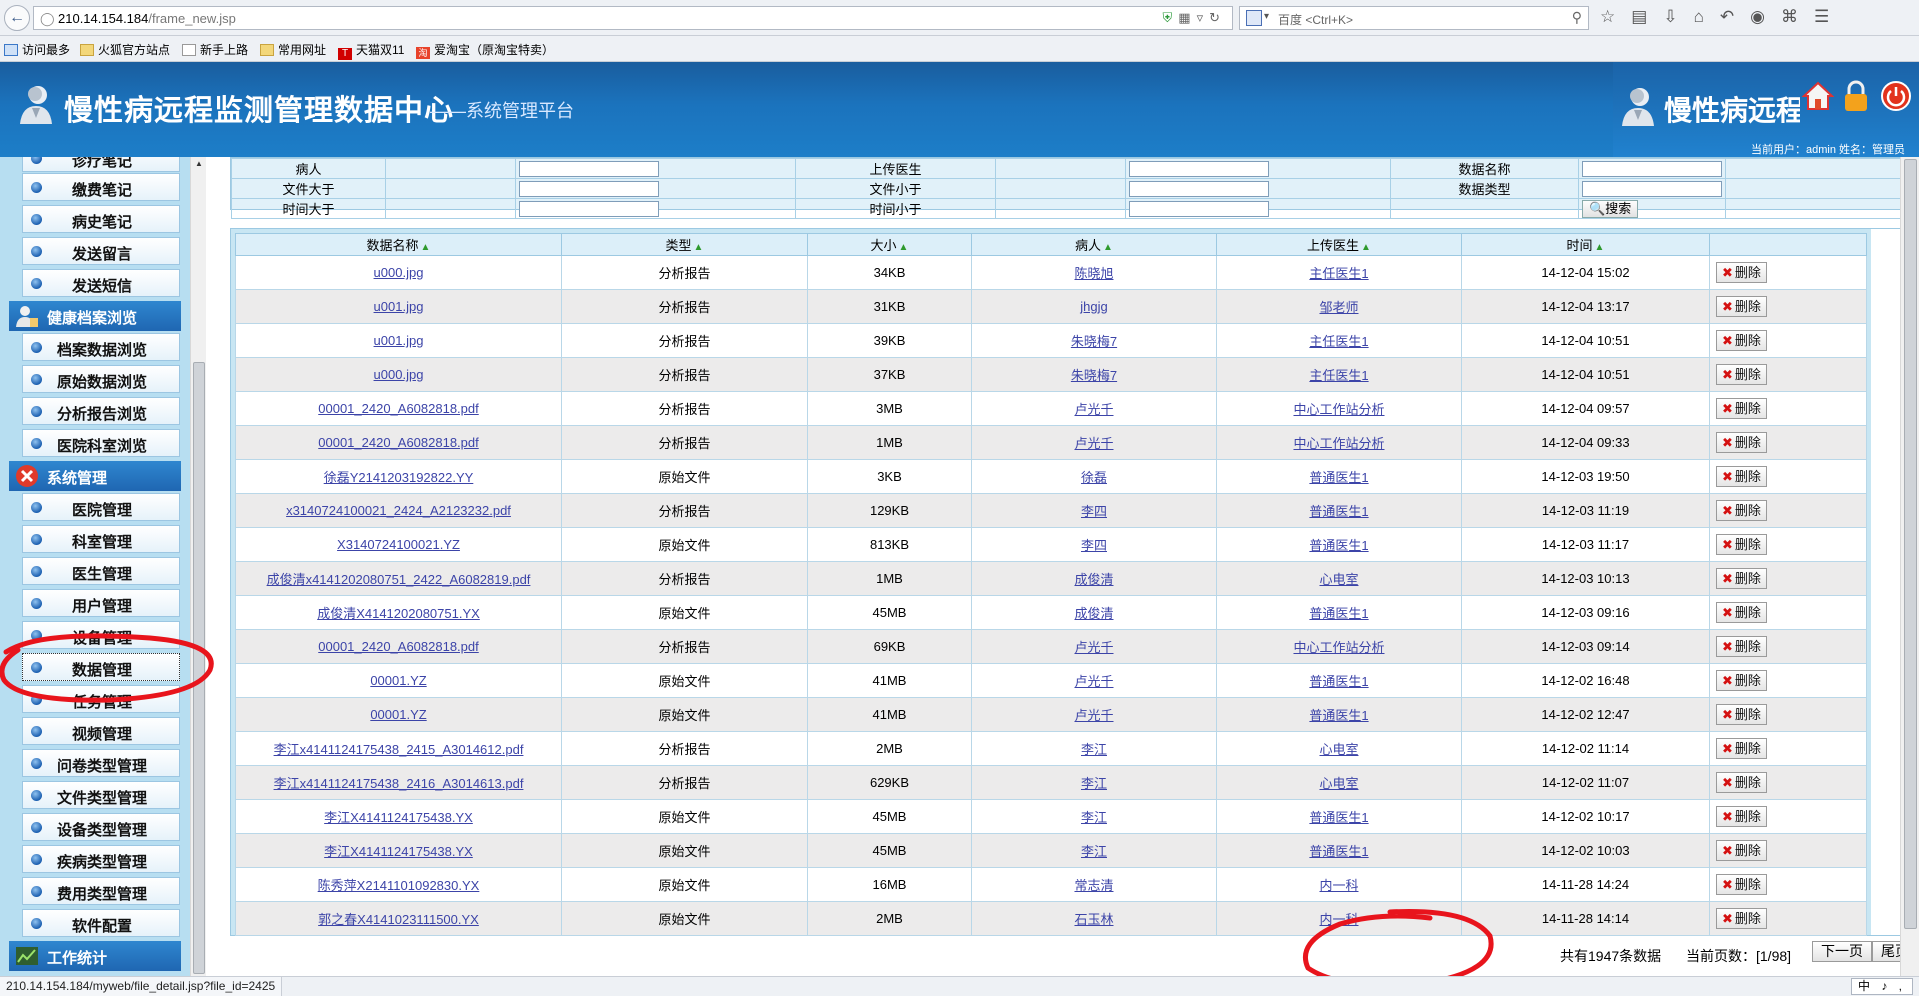  I want to click on scrollbar-thumb, so click(1910, 544).